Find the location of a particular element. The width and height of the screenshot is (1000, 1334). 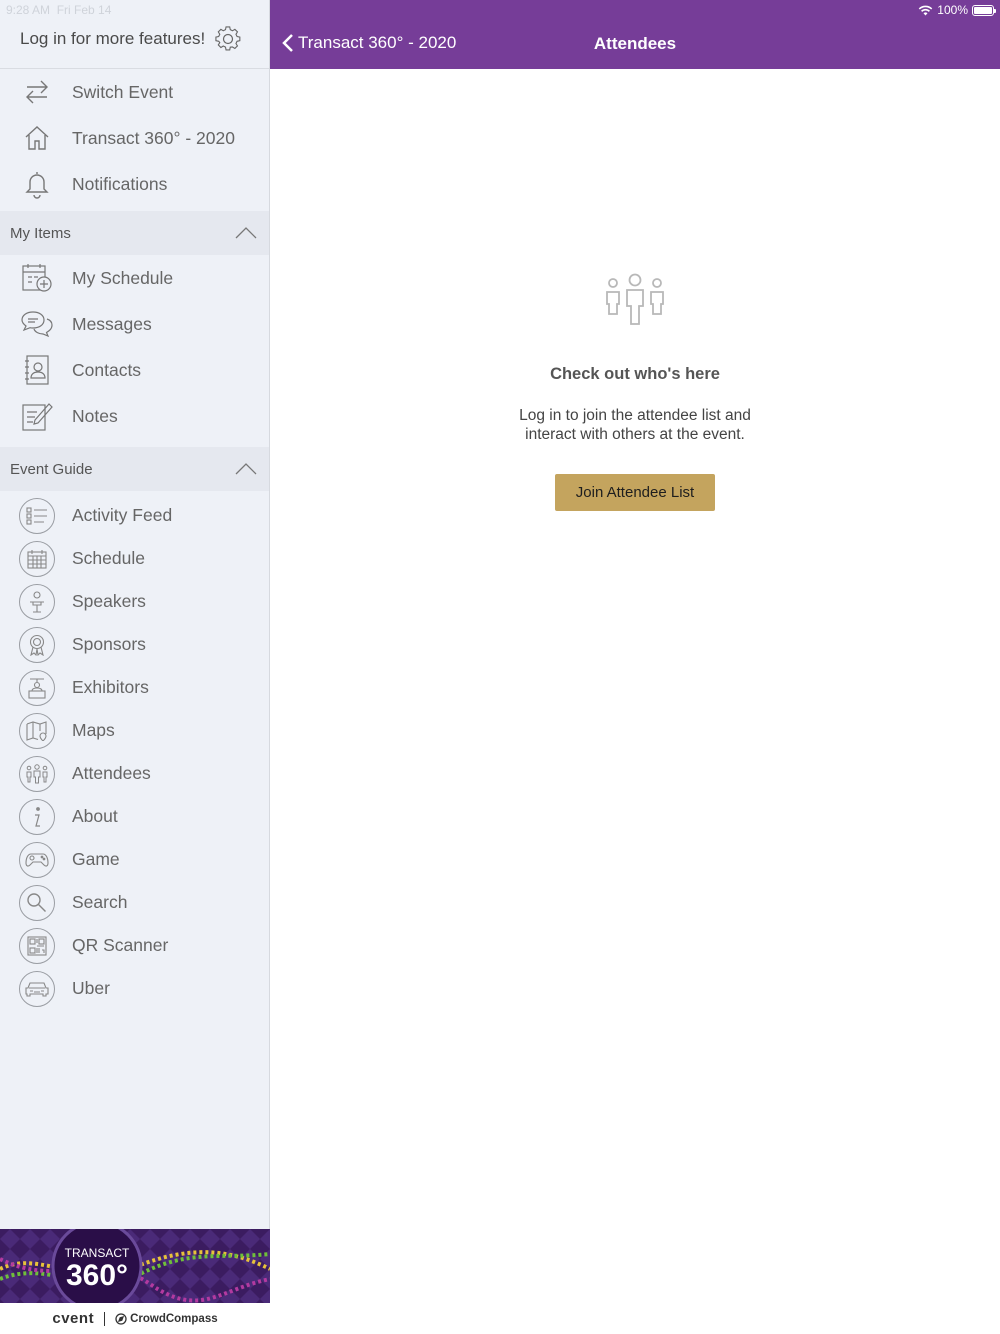

sidebar-item-activity-feed: Activity Feed is located at coordinates (134, 515).